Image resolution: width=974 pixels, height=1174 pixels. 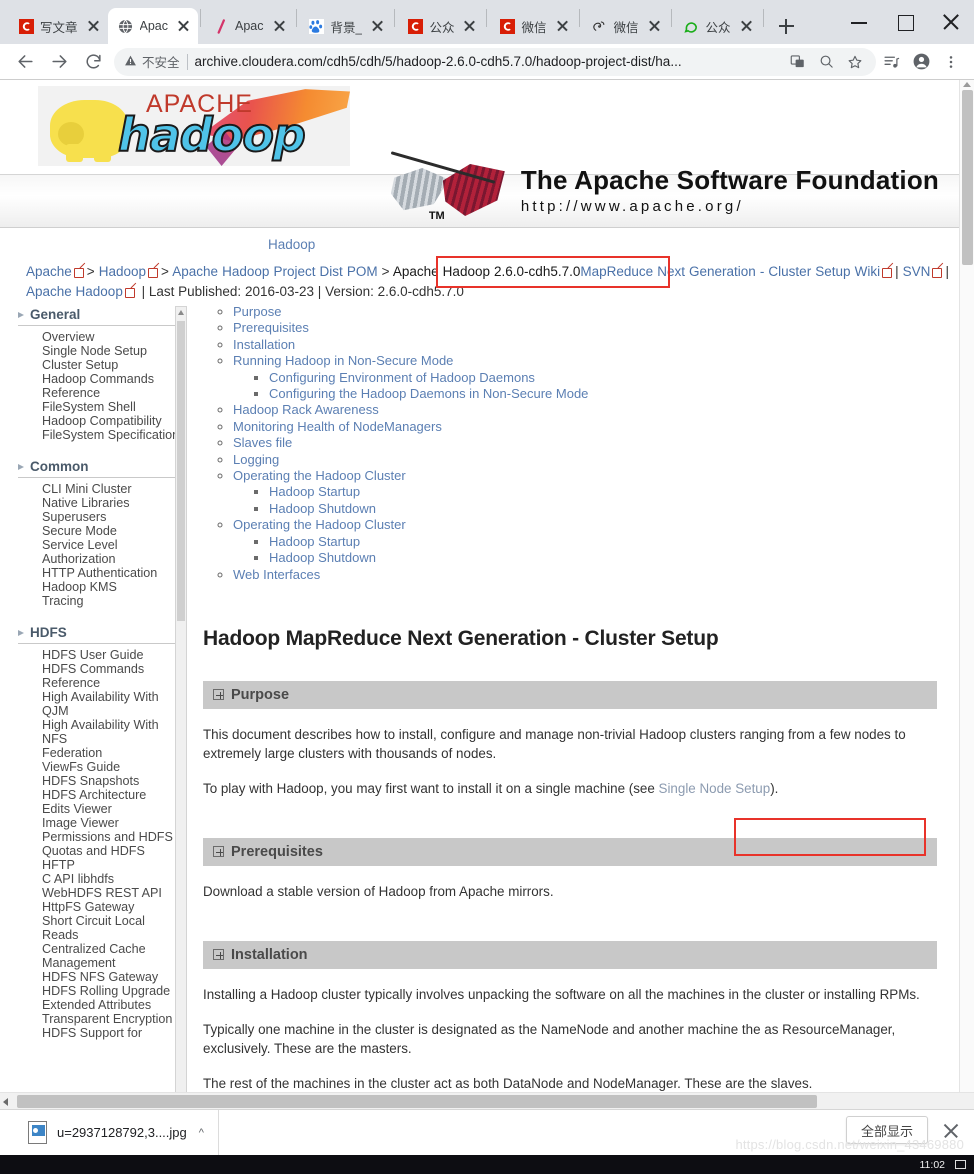 What do you see at coordinates (5, 1102) in the screenshot?
I see `scroll-left-arrow-icon` at bounding box center [5, 1102].